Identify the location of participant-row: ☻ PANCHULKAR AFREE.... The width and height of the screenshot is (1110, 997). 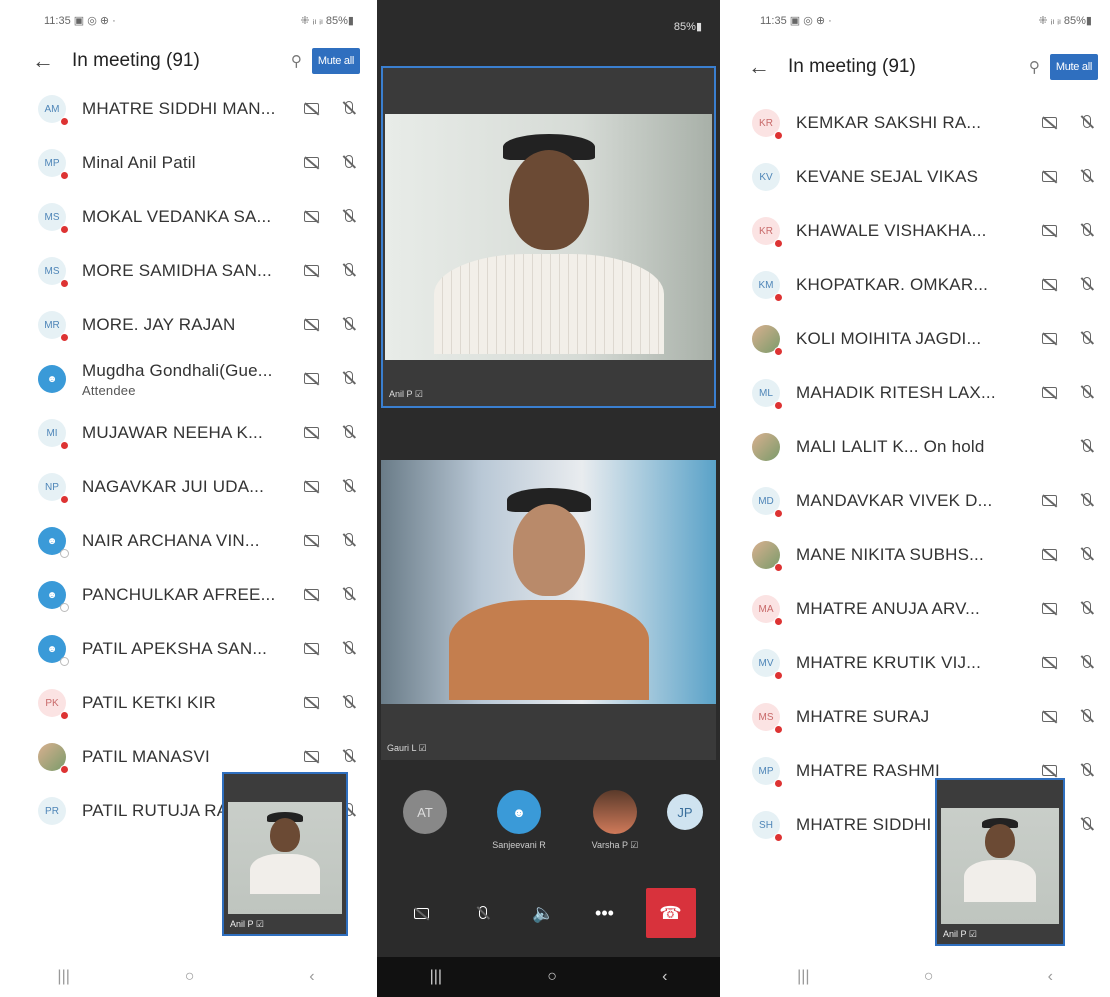
(186, 595).